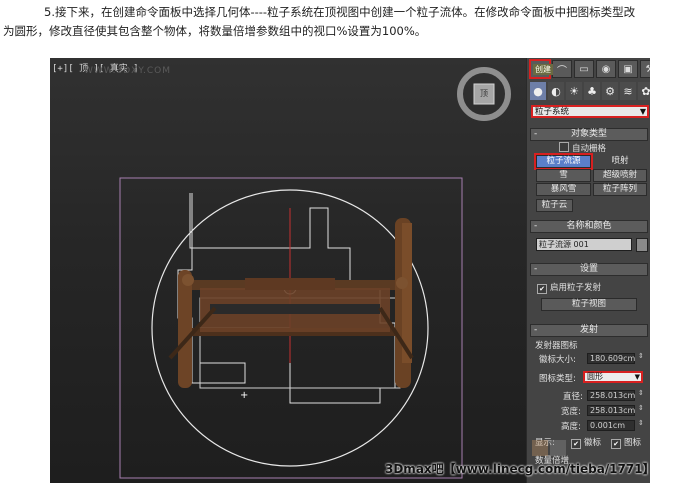  What do you see at coordinates (613, 377) in the screenshot?
I see `icon-type-dropdown: 圆形 ▼` at bounding box center [613, 377].